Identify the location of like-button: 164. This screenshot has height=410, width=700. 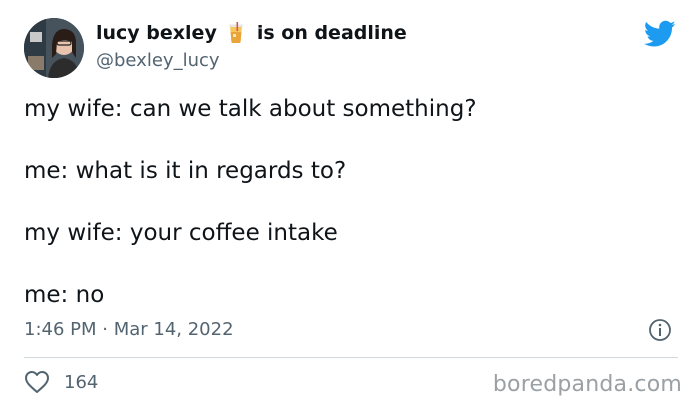
(61, 382).